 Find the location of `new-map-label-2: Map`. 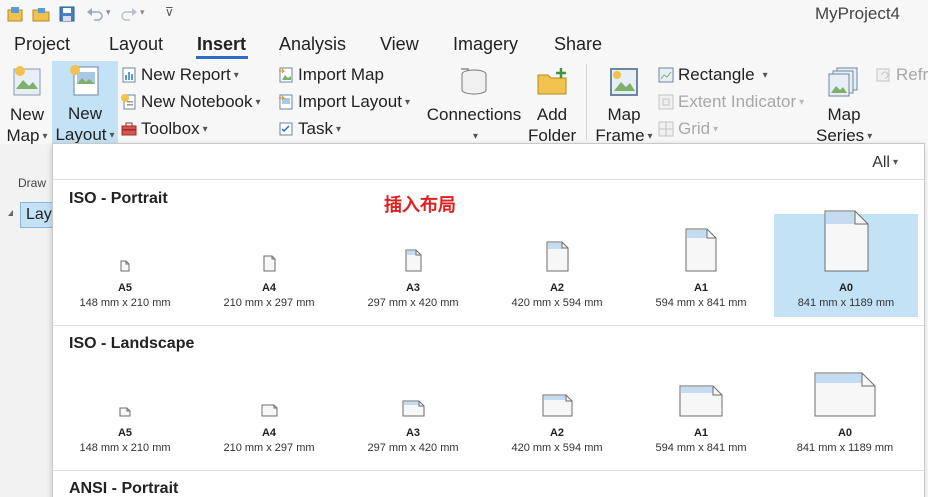

new-map-label-2: Map is located at coordinates (23, 135).